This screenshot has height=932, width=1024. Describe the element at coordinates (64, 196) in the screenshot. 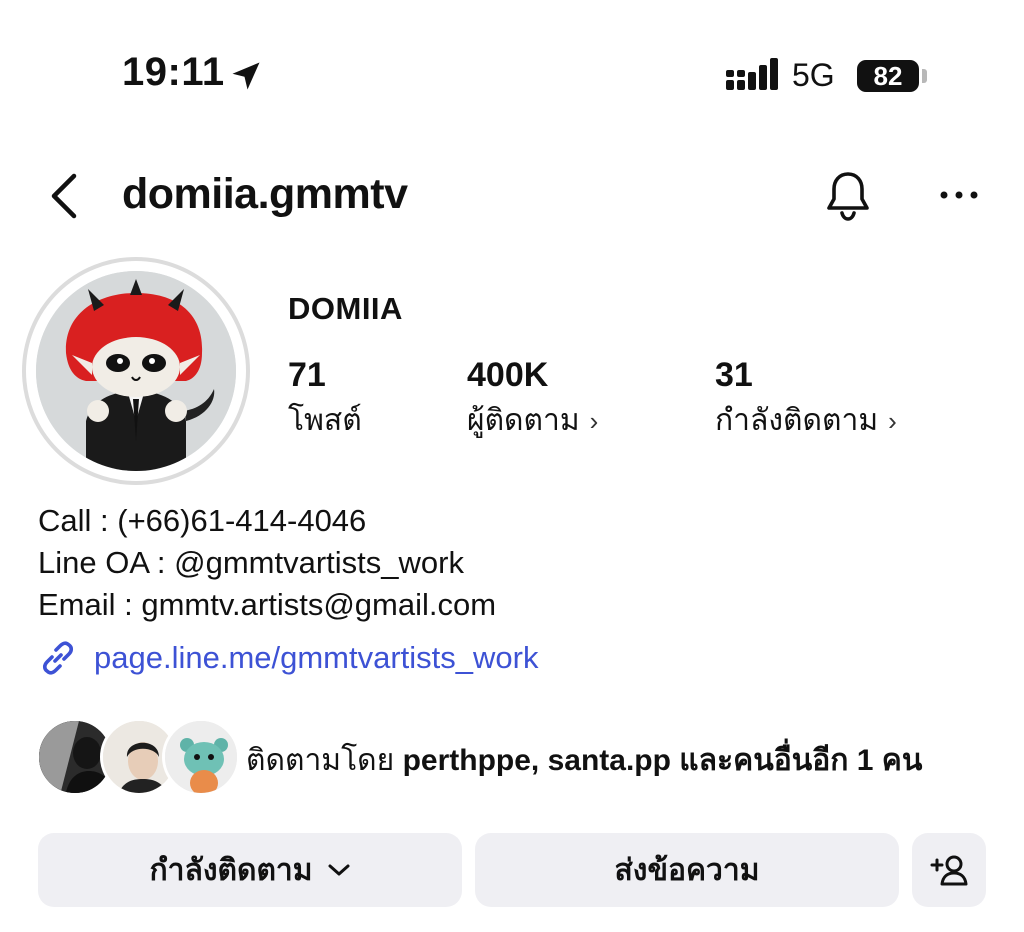

I see `back-icon` at that location.